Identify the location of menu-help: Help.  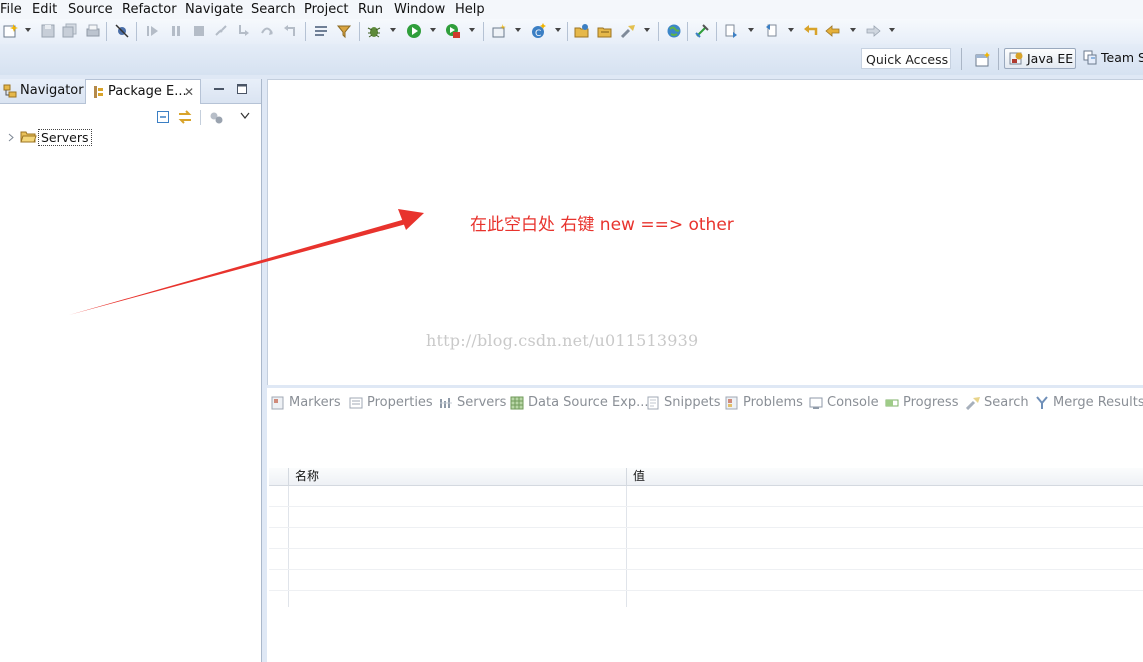
(470, 9).